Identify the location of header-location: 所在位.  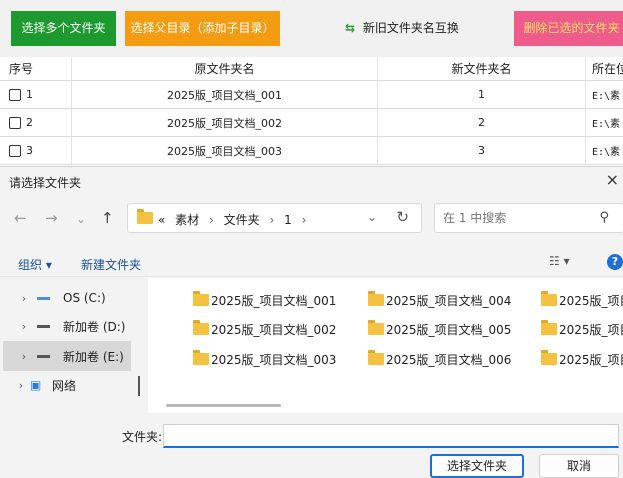
(607, 69).